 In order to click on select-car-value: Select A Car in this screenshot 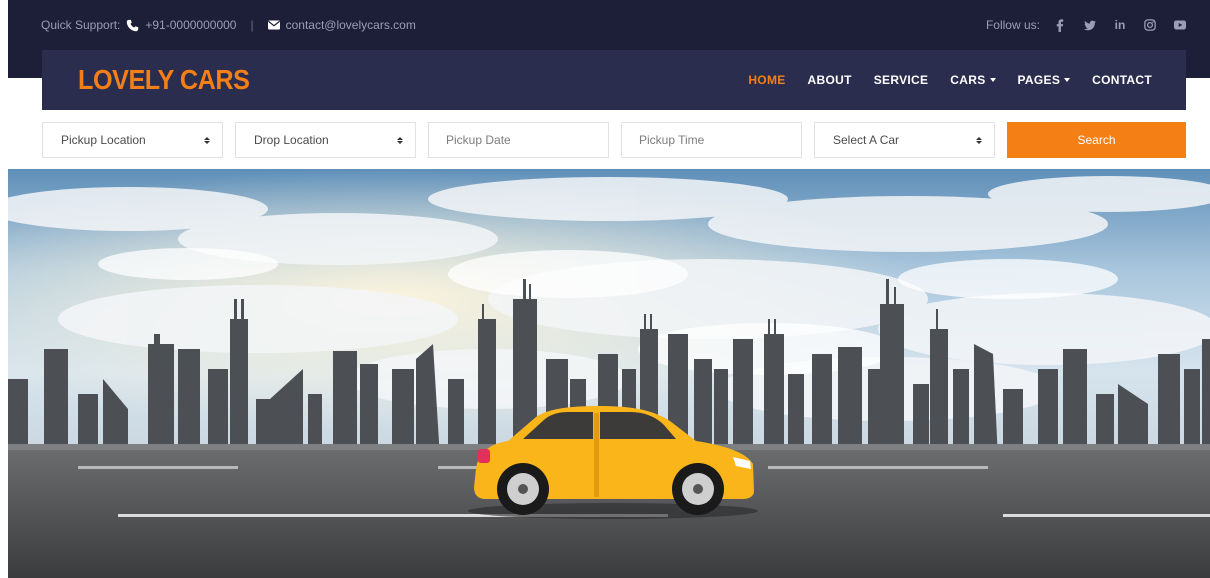, I will do `click(866, 140)`.